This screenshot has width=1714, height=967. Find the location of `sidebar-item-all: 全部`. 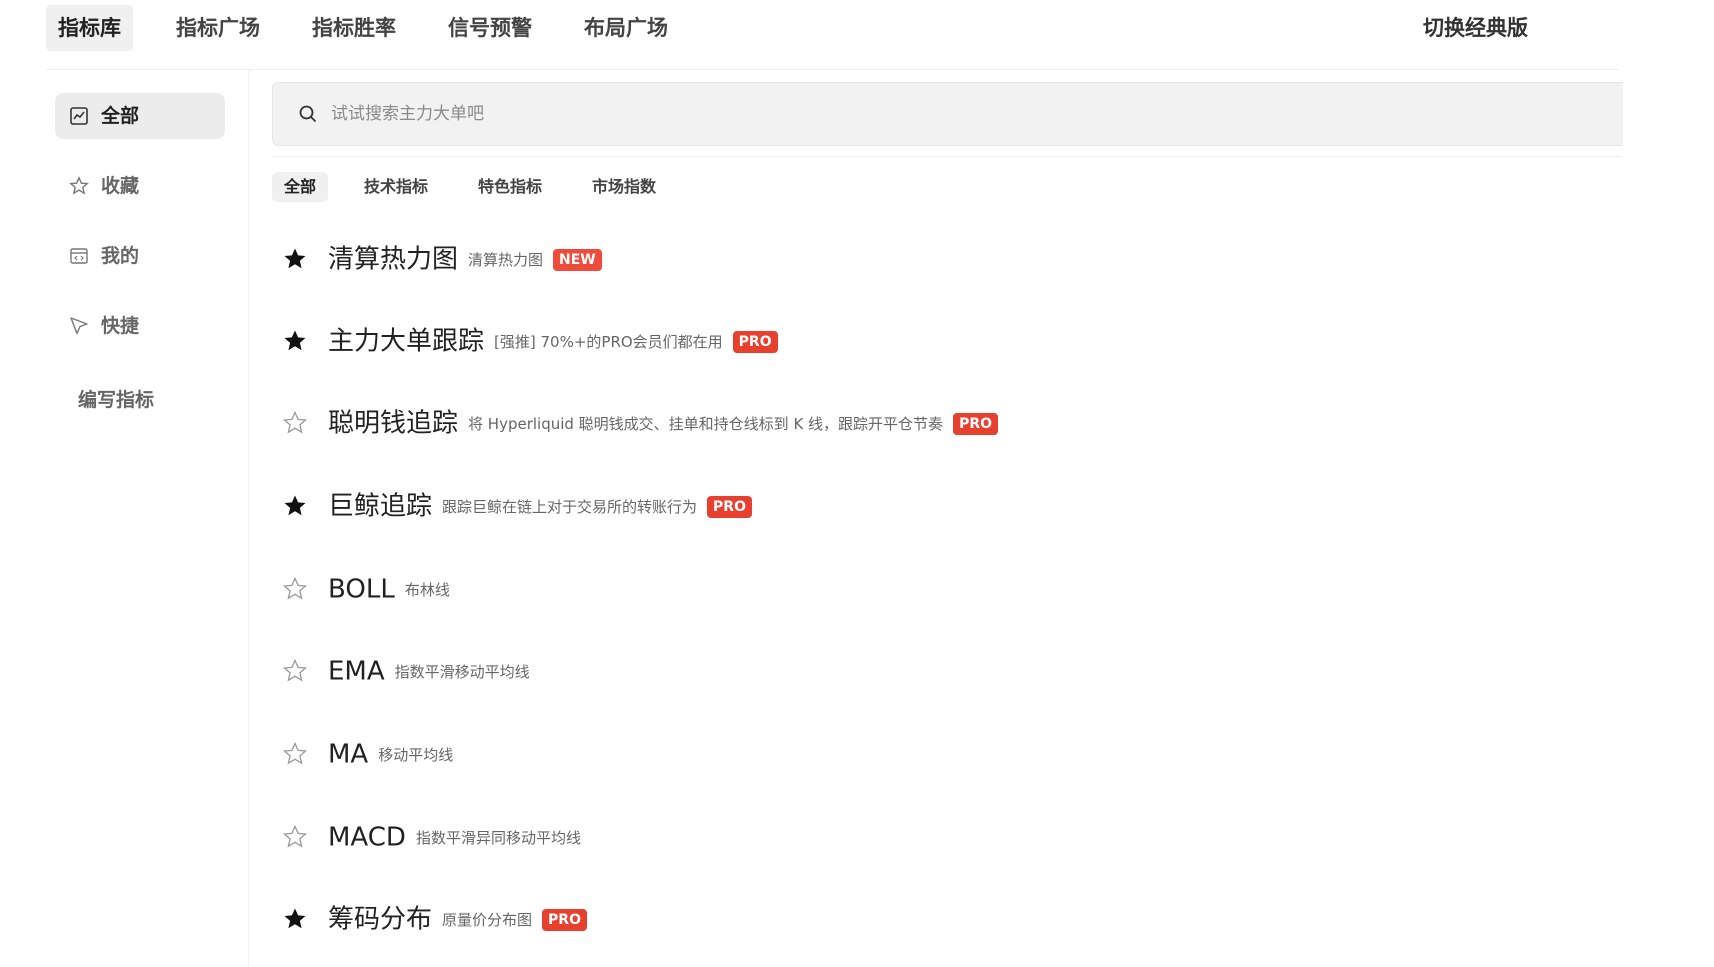

sidebar-item-all: 全部 is located at coordinates (140, 116).